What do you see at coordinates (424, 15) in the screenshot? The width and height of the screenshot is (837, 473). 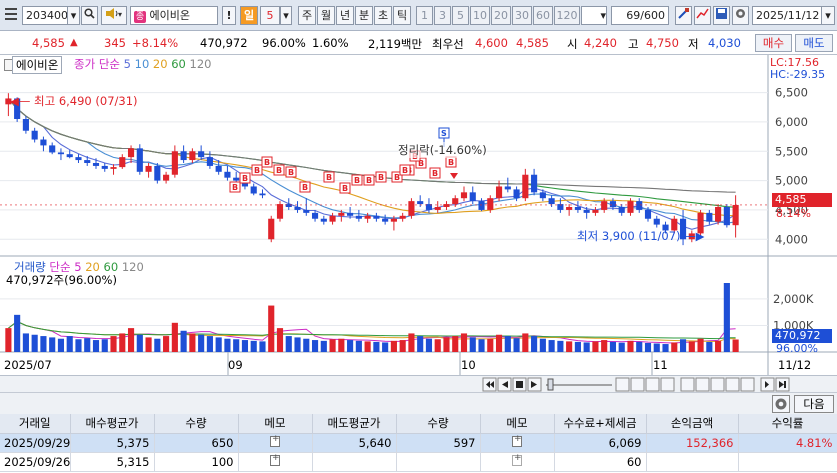 I see `minute-1-button: 1` at bounding box center [424, 15].